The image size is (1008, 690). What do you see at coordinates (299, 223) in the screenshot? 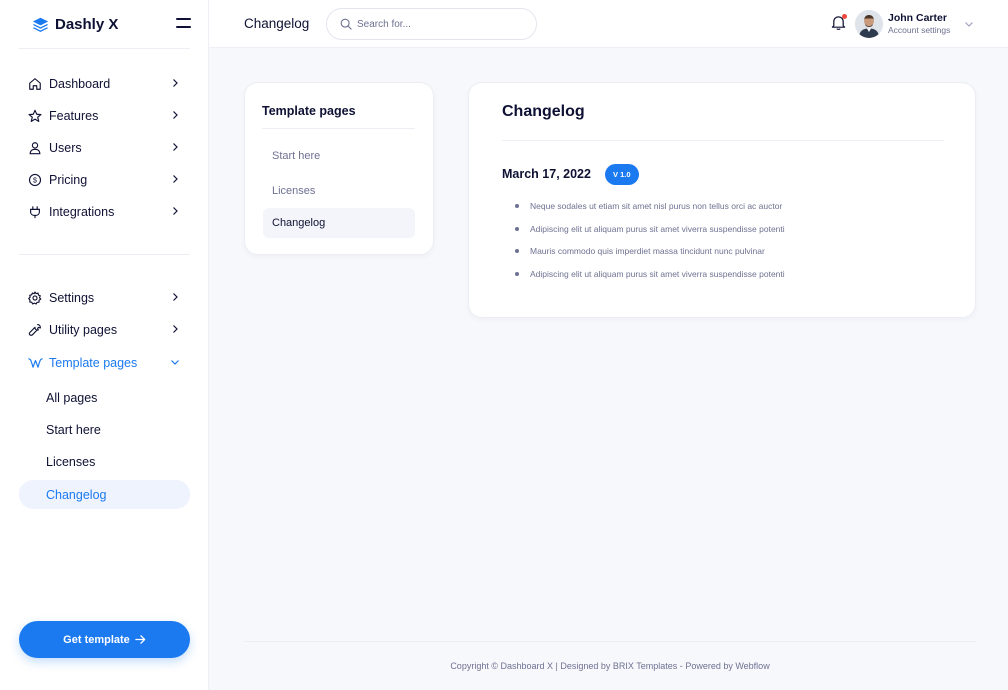
I see `template-link-label: Changelog` at bounding box center [299, 223].